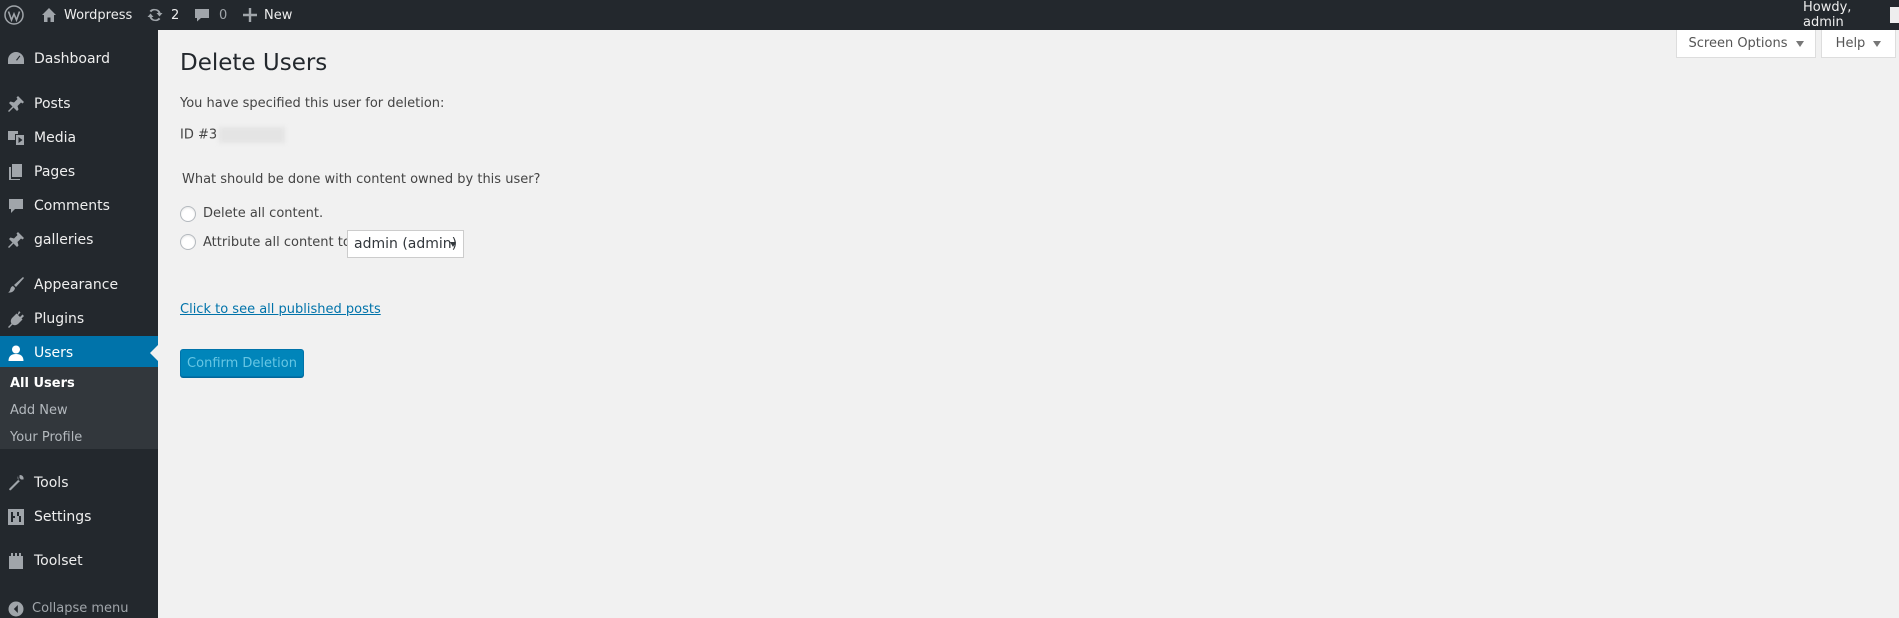 Image resolution: width=1899 pixels, height=618 pixels. I want to click on wrench-icon, so click(16, 483).